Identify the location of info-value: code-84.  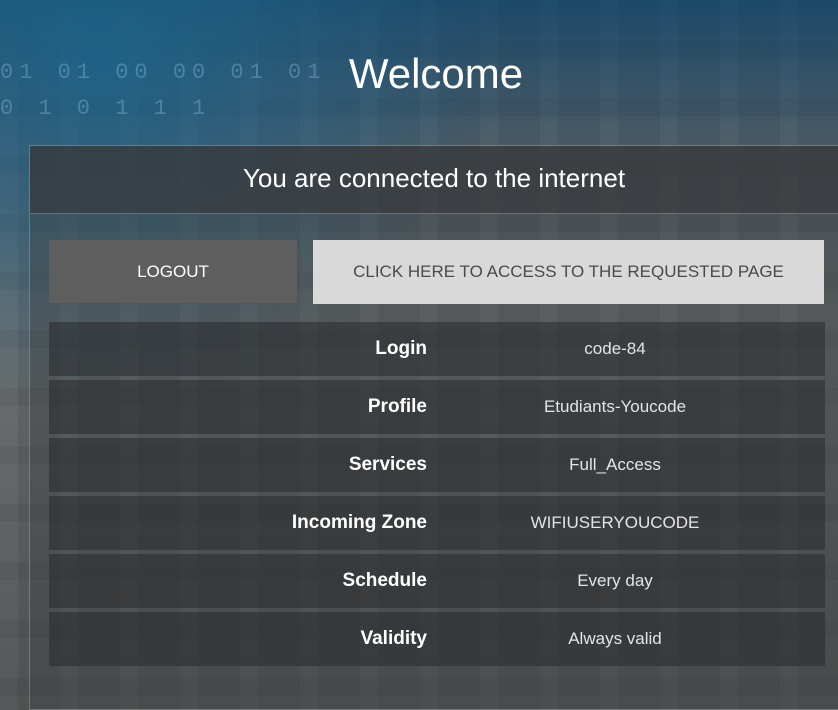
(615, 348).